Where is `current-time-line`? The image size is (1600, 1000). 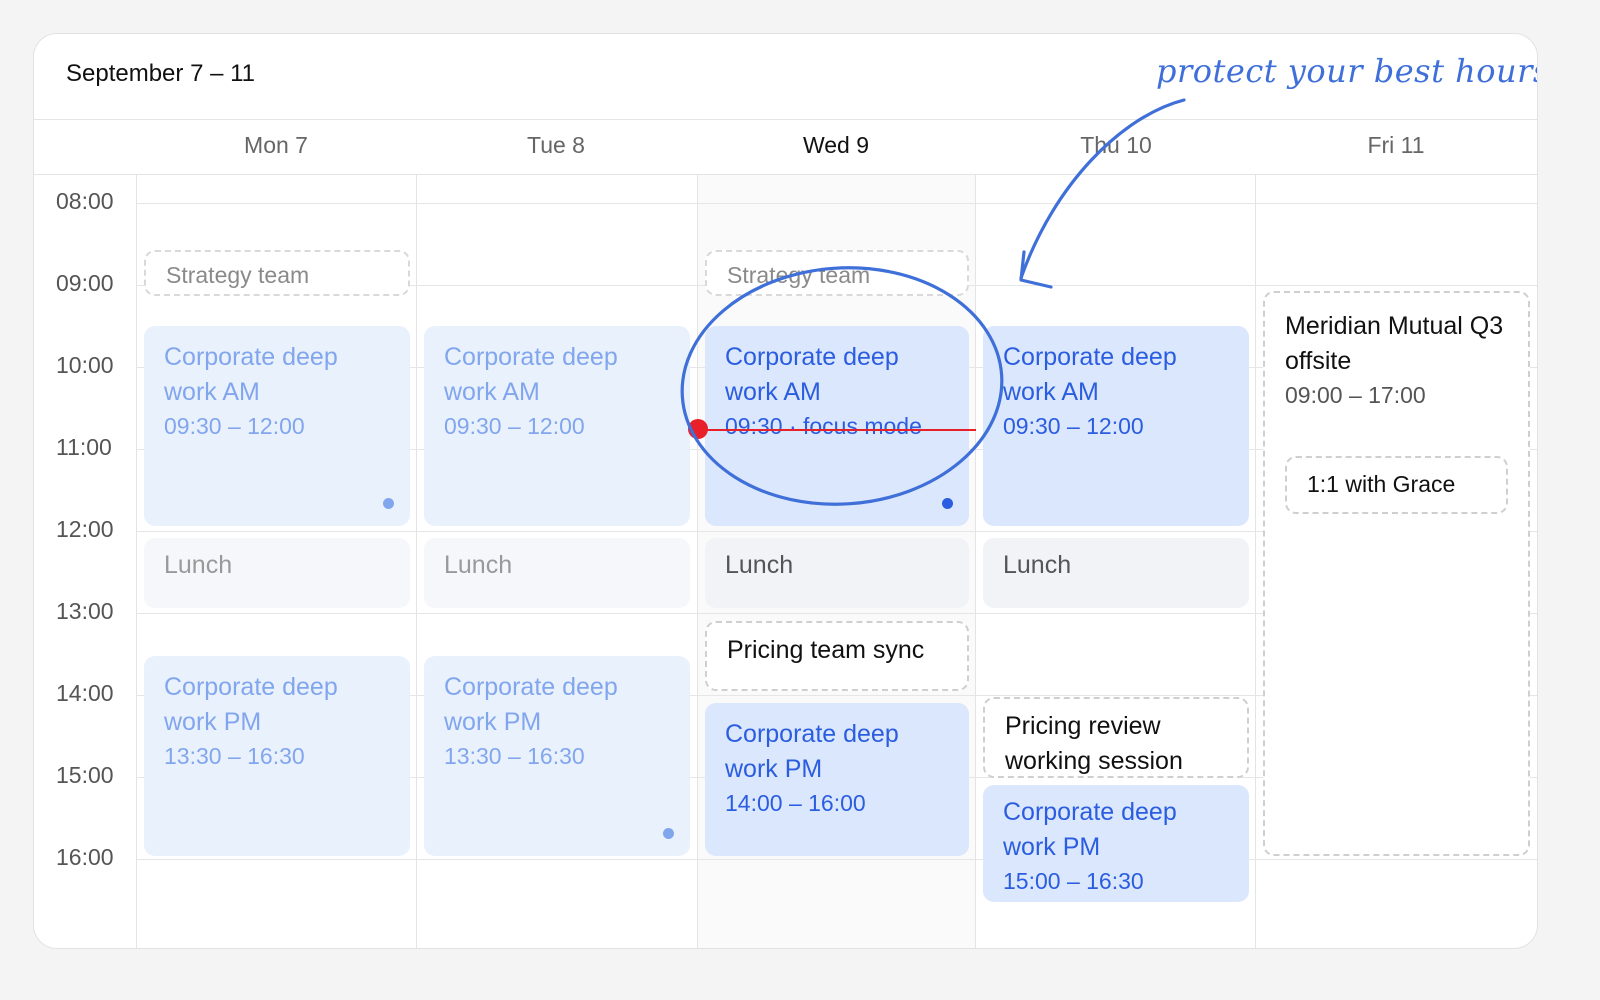
current-time-line is located at coordinates (837, 430).